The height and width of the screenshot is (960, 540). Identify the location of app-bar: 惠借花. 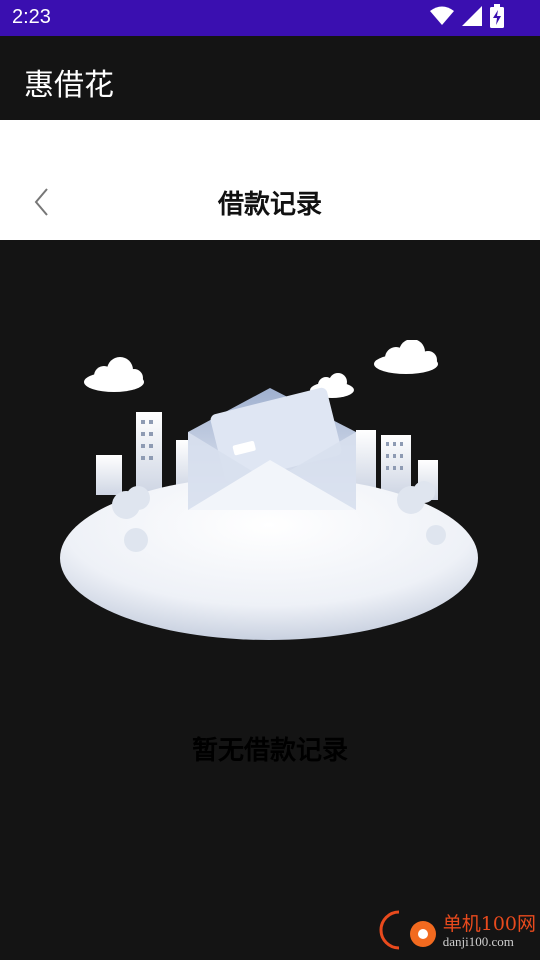
(270, 78).